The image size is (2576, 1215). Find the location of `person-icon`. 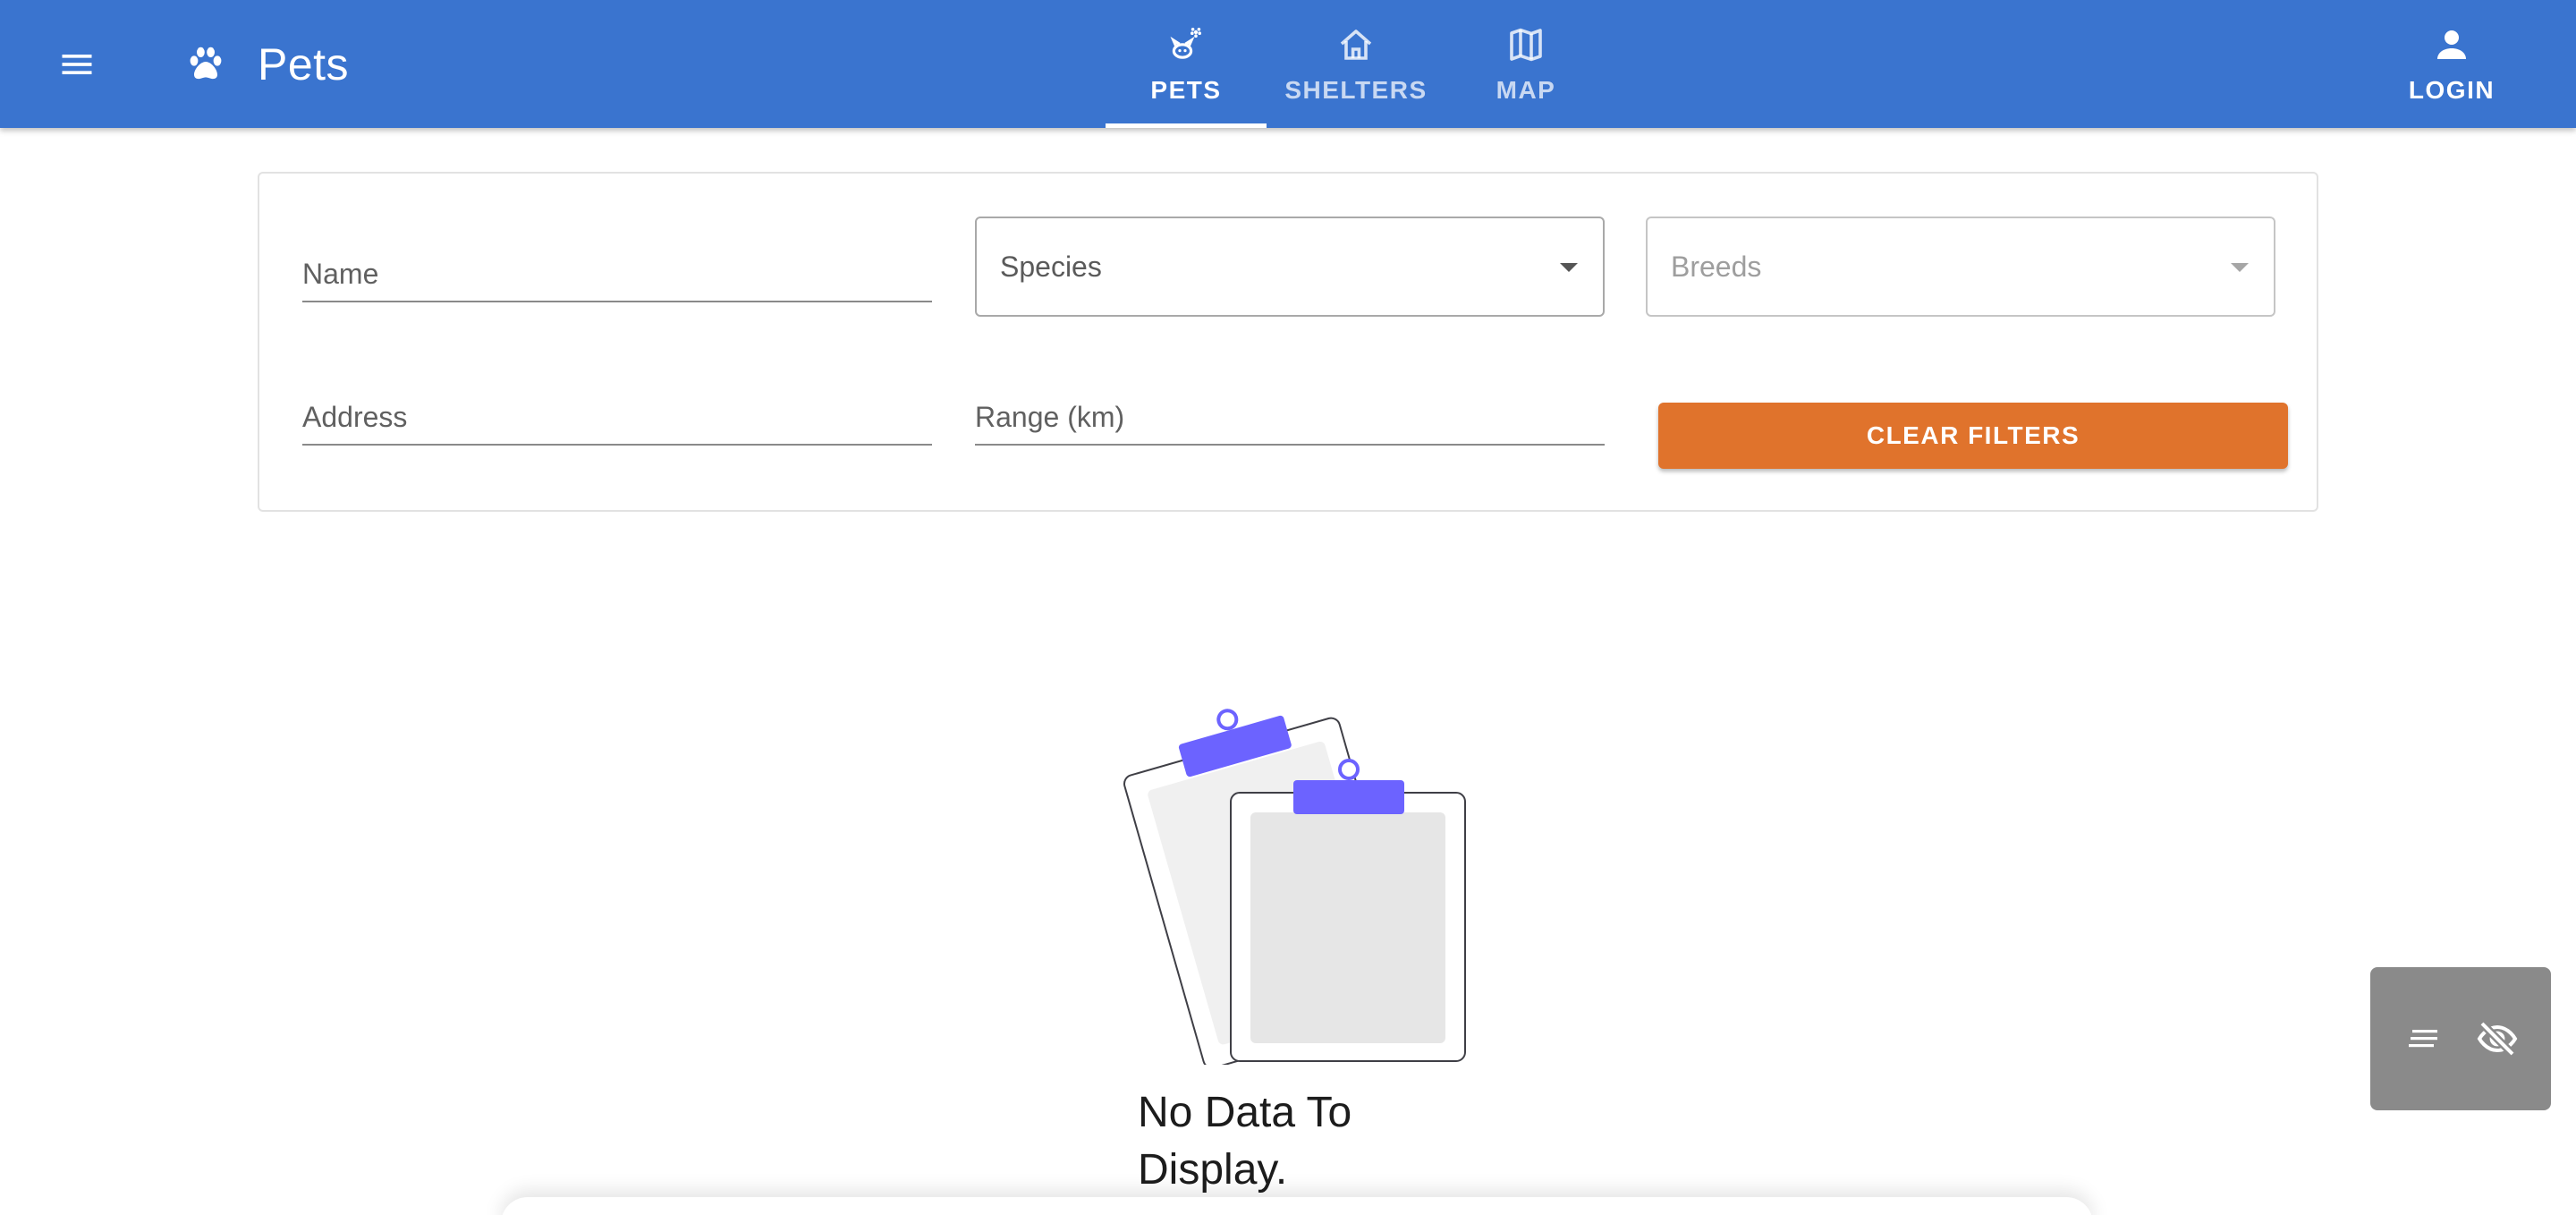

person-icon is located at coordinates (2451, 45).